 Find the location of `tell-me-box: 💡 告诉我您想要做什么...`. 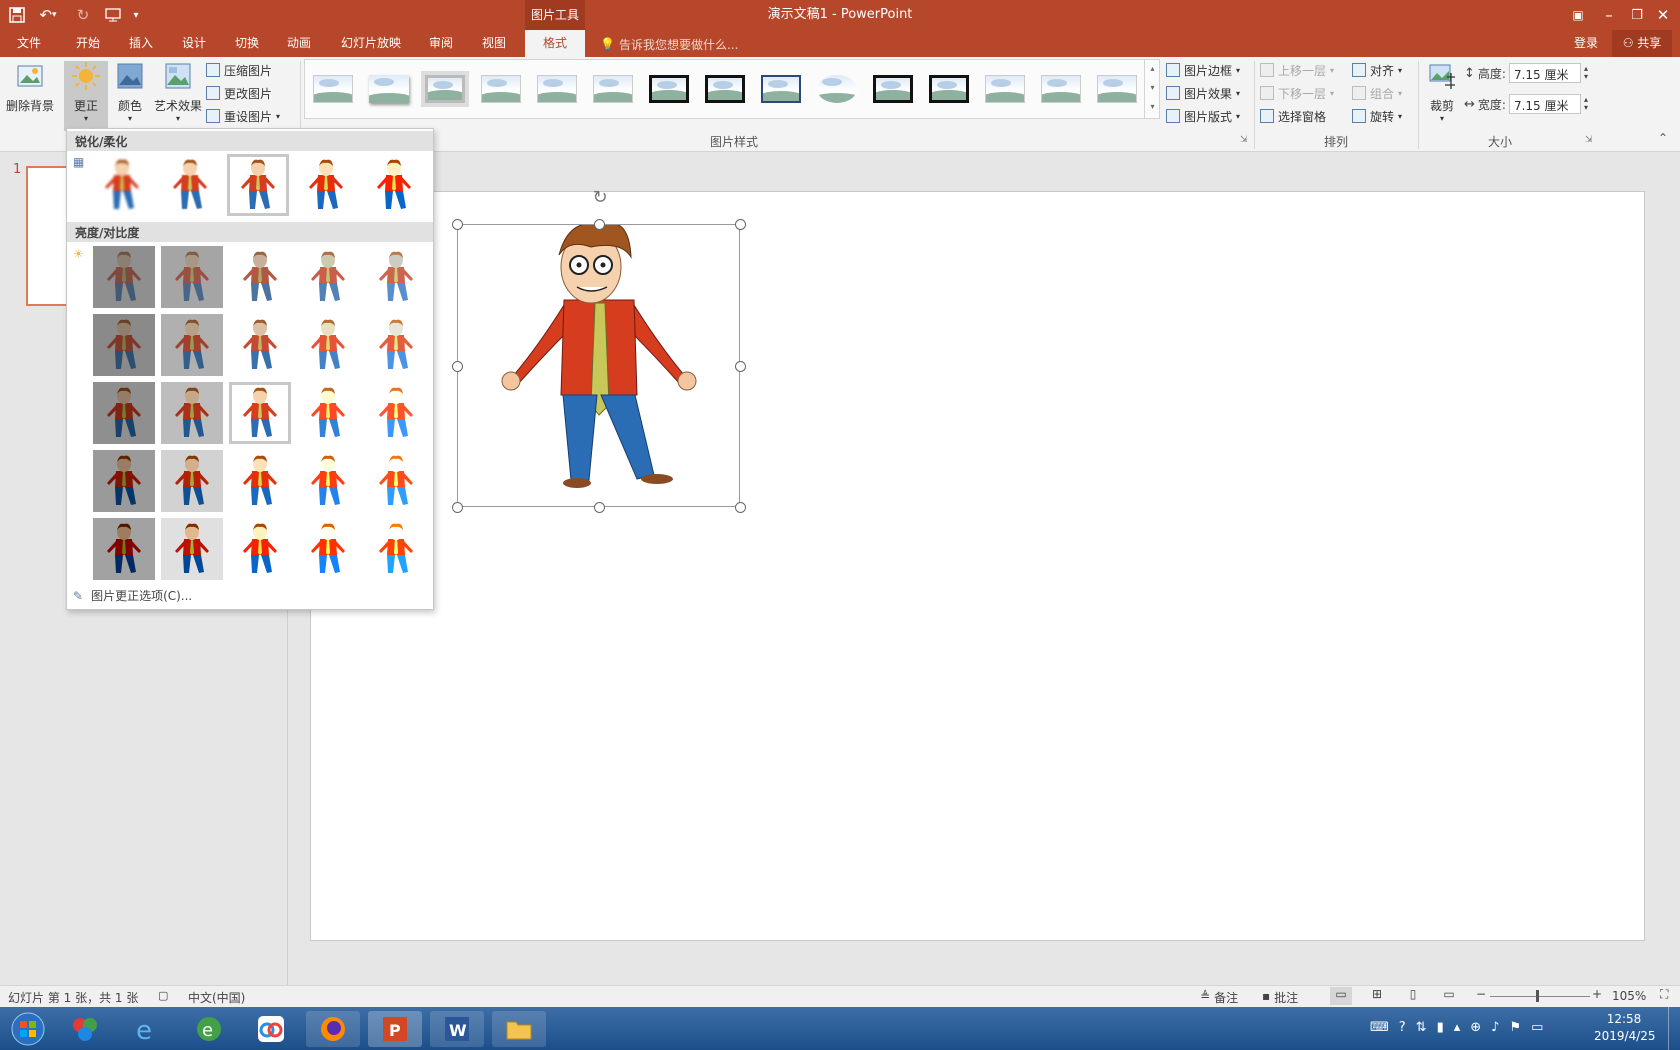

tell-me-box: 💡 告诉我您想要做什么... is located at coordinates (669, 44).